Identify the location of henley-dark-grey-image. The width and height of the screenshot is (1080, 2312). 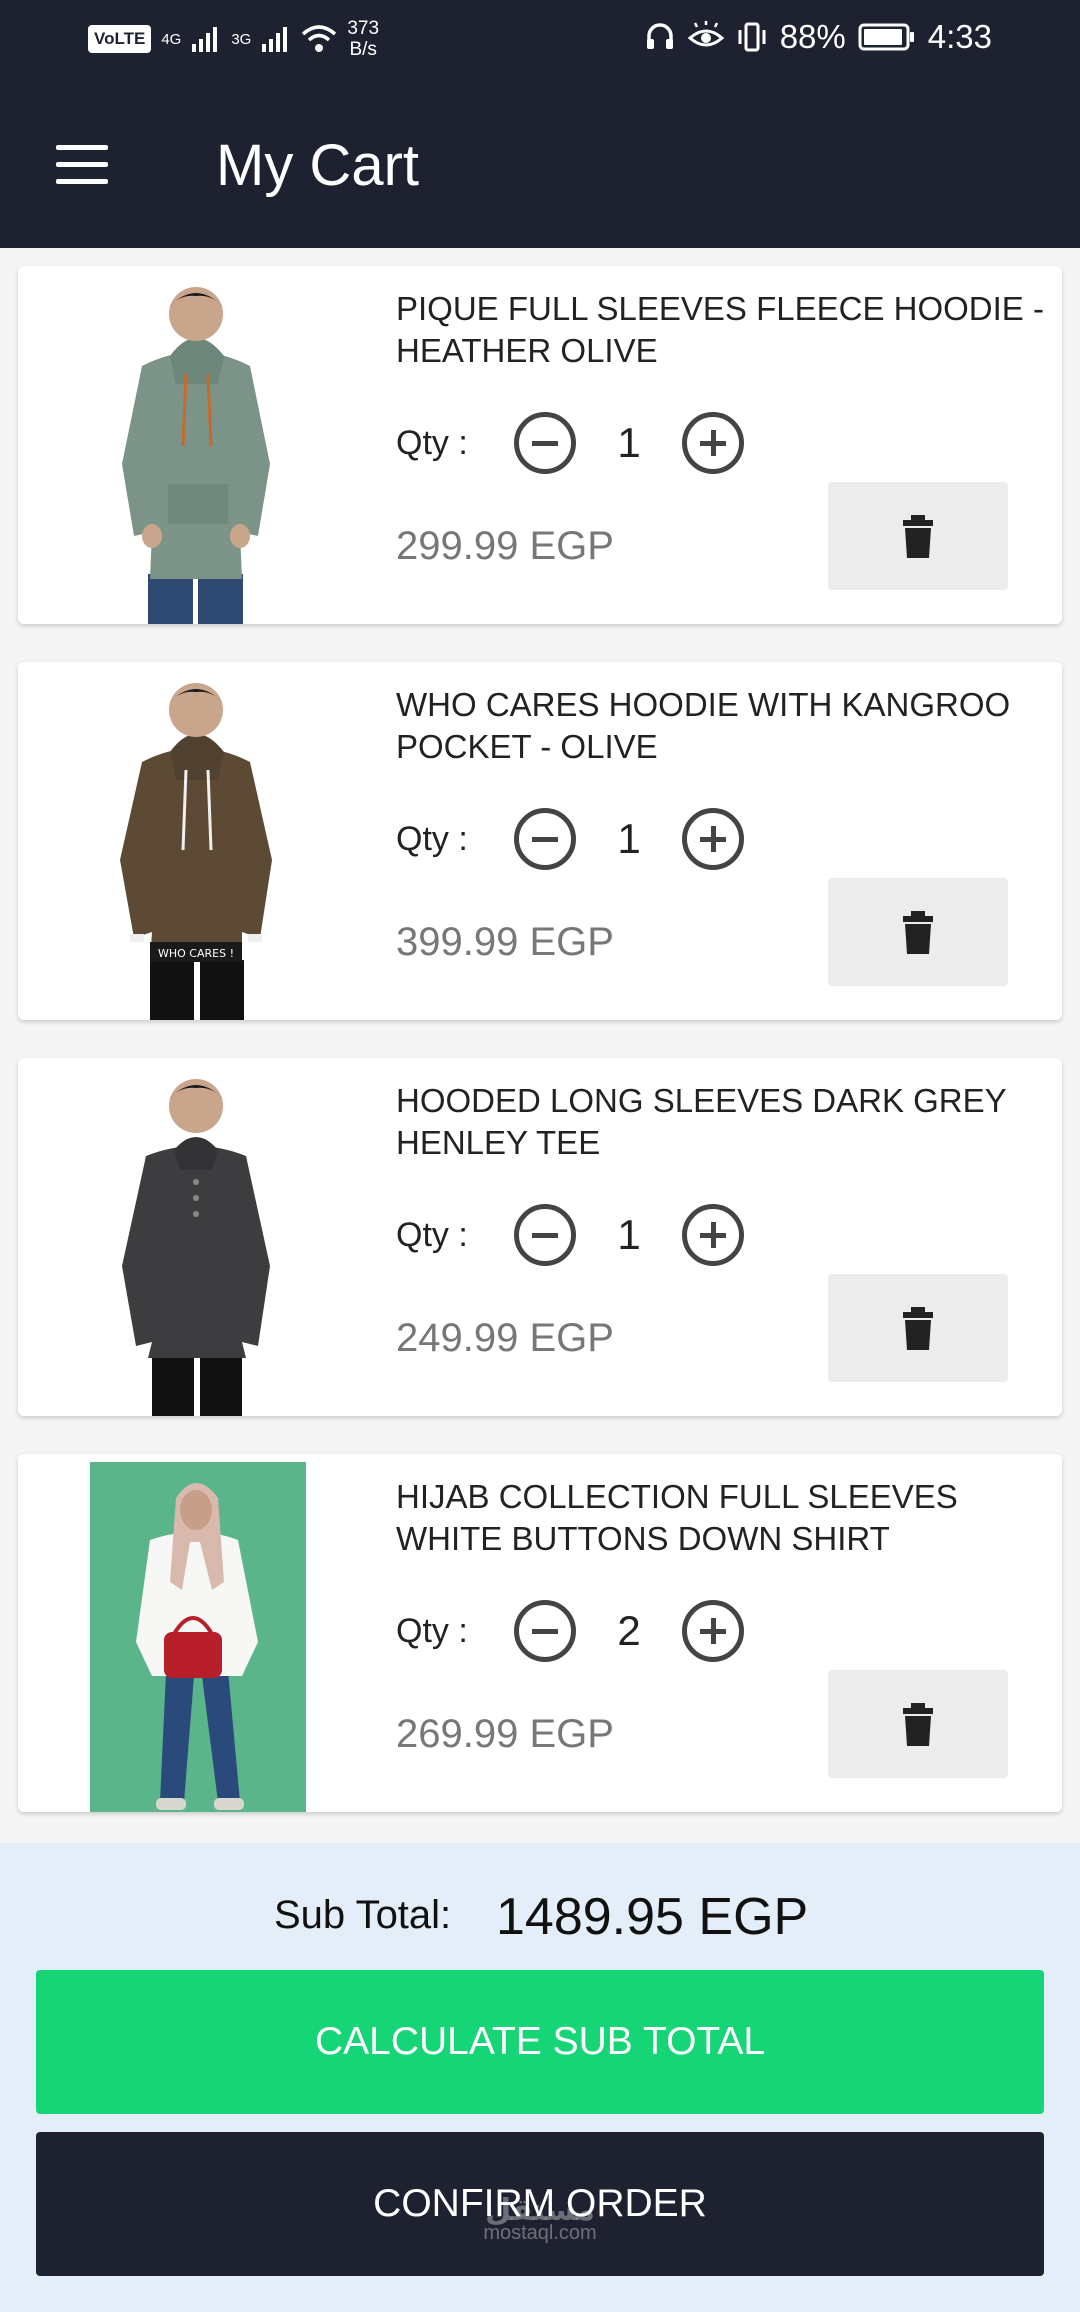
(198, 1241).